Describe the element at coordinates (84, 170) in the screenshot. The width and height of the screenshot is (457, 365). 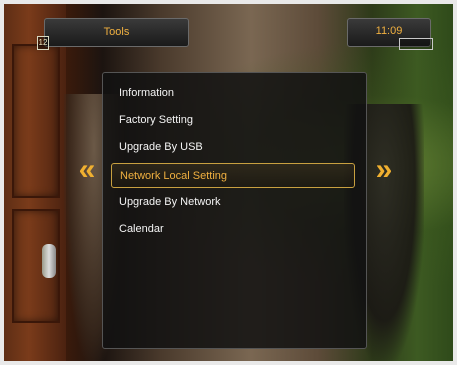
I see `left-arrow-icon: «` at that location.